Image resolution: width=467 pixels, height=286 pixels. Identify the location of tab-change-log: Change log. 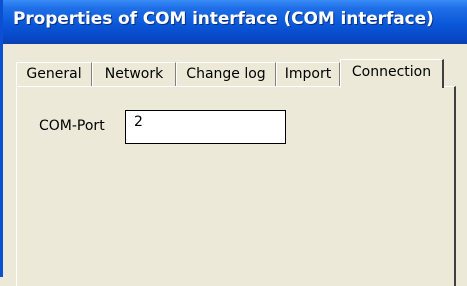
(226, 74).